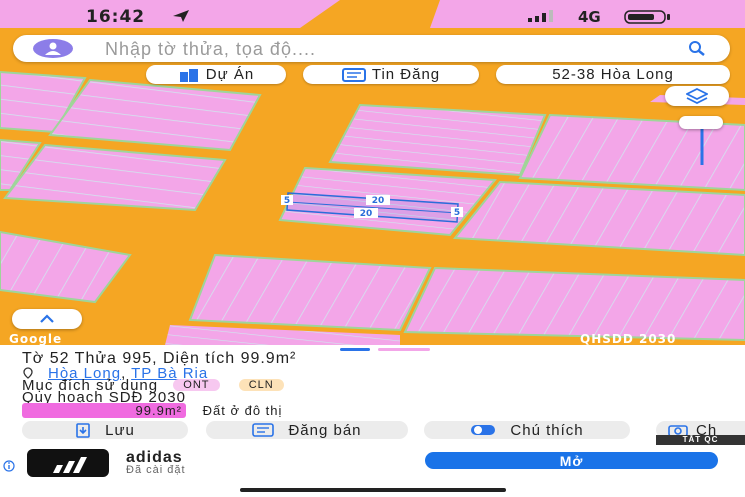  Describe the element at coordinates (9, 468) in the screenshot. I see `info-icon` at that location.